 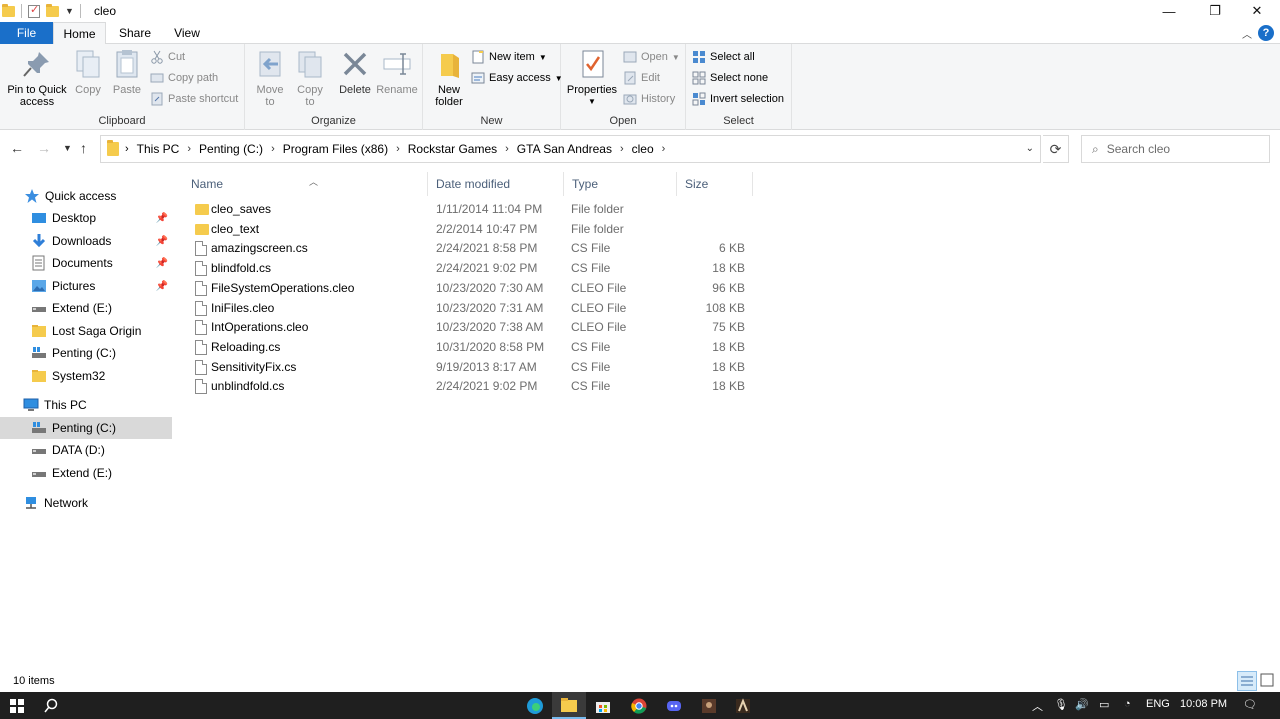 I want to click on move-to-button: Move to, so click(x=270, y=78).